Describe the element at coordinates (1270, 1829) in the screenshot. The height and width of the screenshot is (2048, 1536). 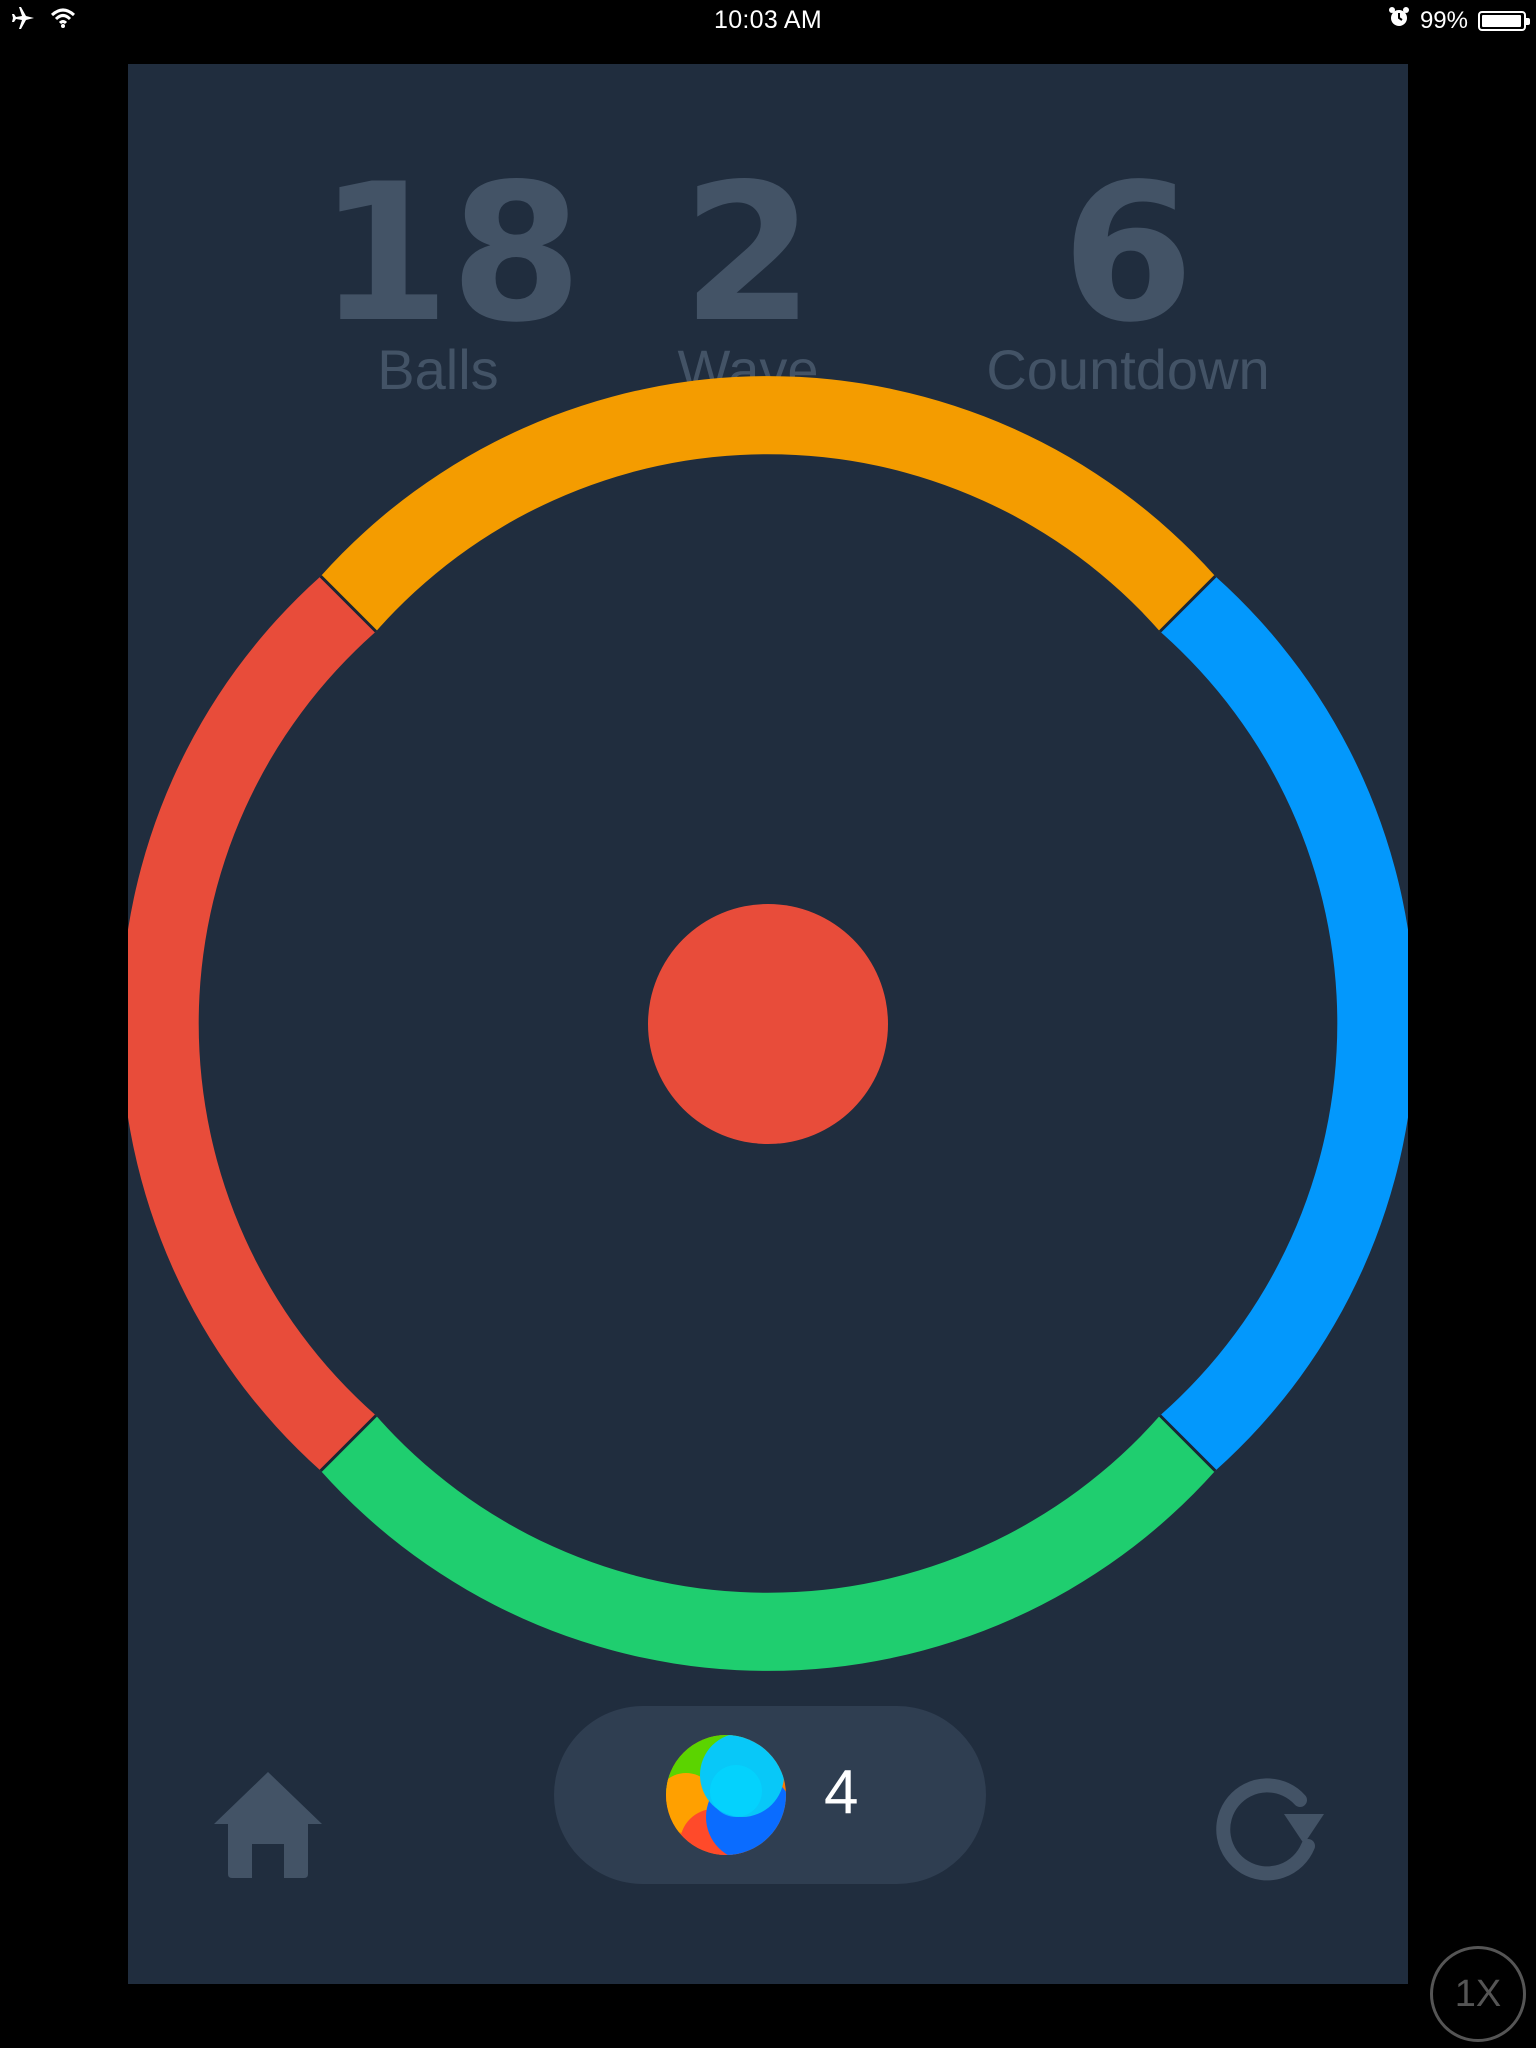
I see `restart-icon` at that location.